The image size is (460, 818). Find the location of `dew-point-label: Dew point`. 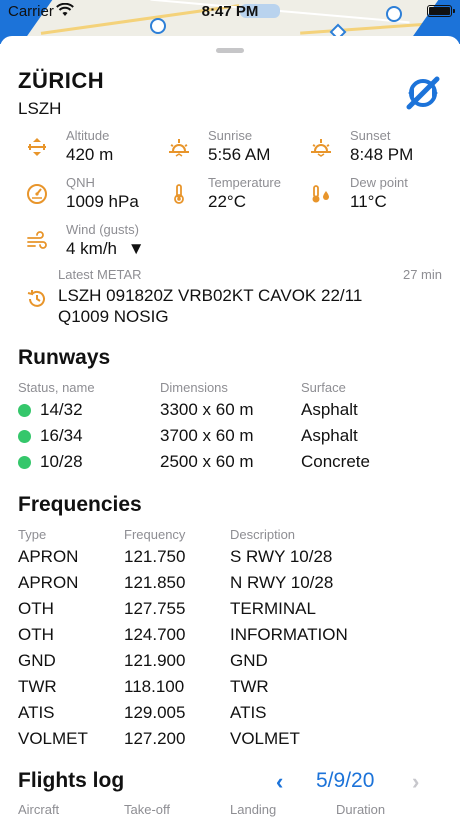

dew-point-label: Dew point is located at coordinates (379, 182).